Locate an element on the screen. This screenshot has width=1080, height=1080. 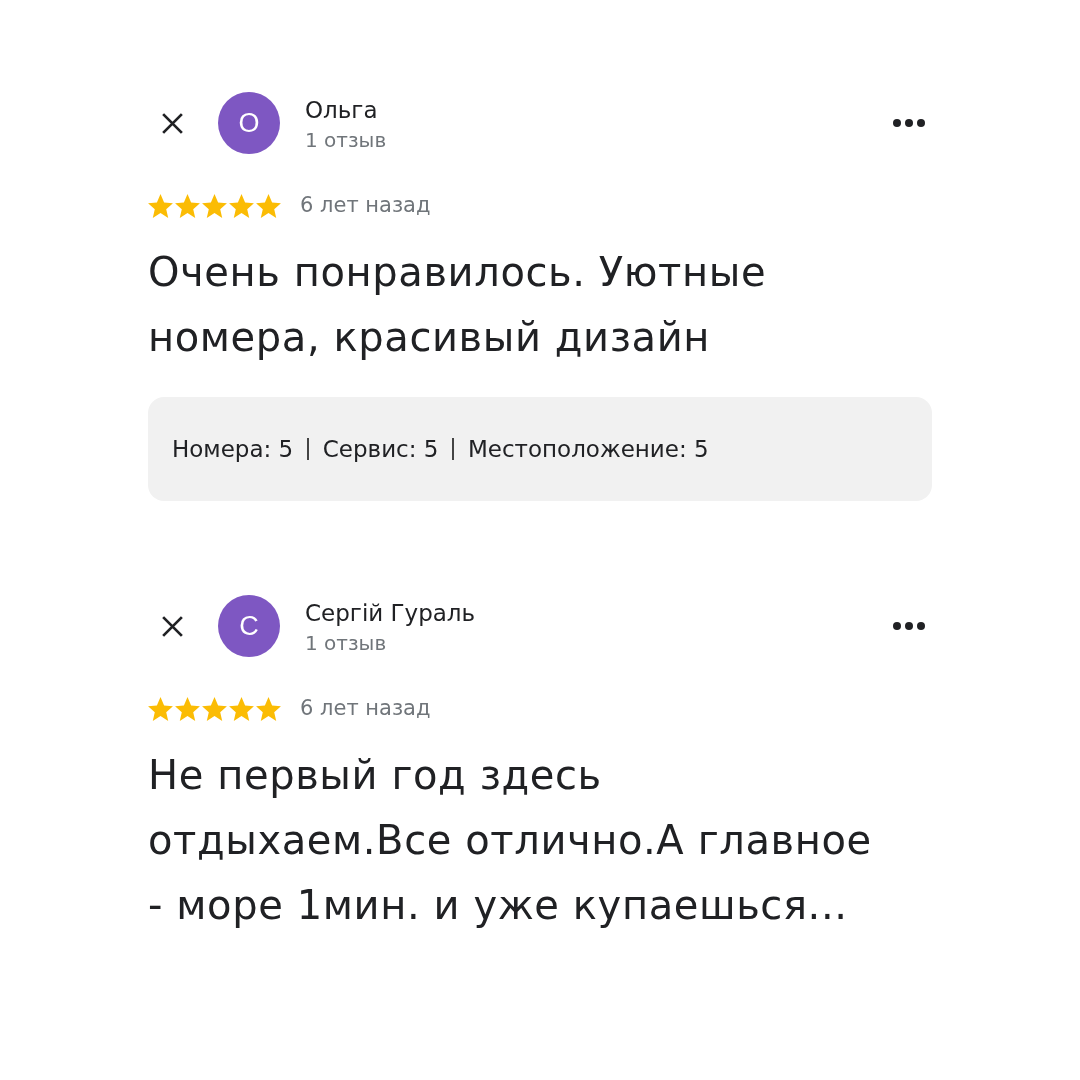
avatar: О is located at coordinates (249, 123).